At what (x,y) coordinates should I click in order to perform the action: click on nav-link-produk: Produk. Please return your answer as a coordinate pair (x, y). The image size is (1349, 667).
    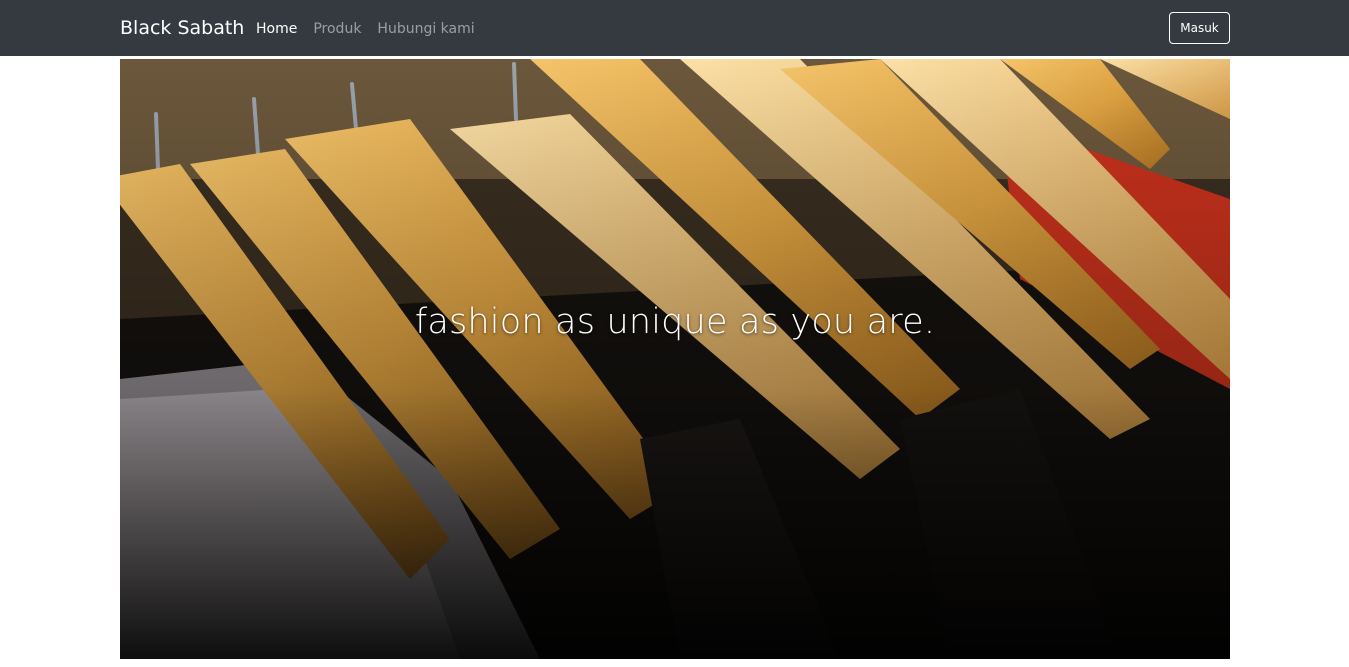
    Looking at the image, I should click on (337, 29).